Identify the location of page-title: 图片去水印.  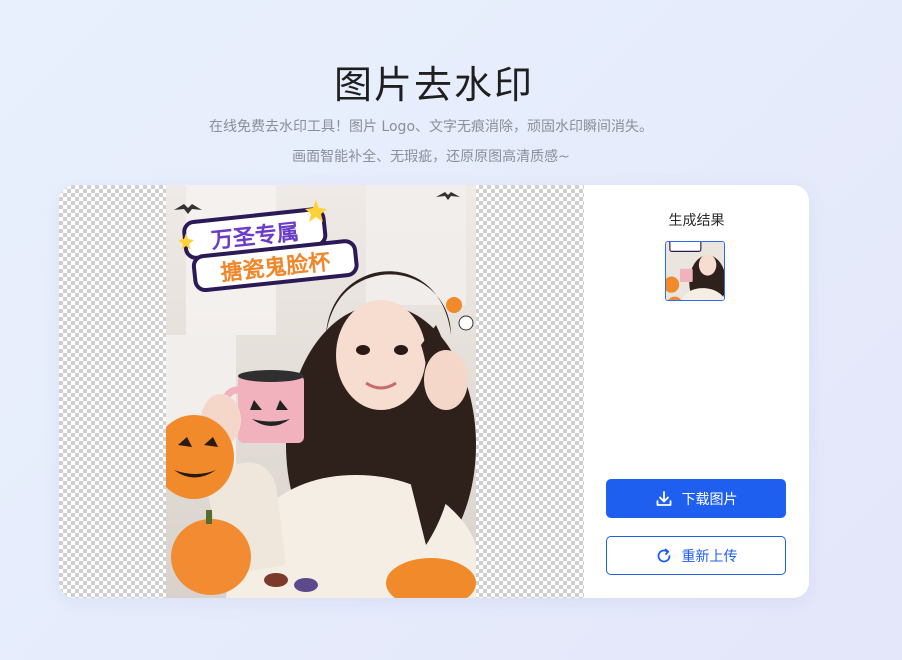
(433, 85).